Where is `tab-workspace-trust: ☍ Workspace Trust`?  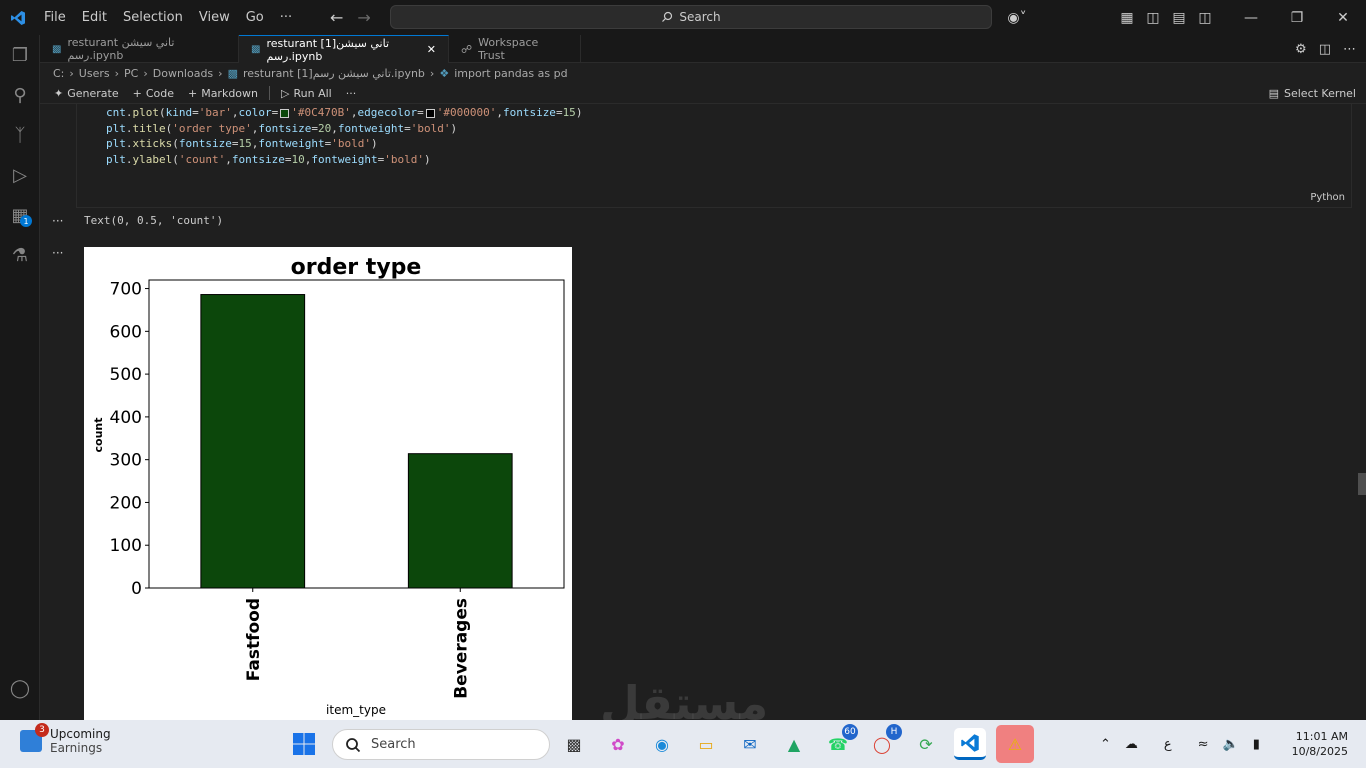
tab-workspace-trust: ☍ Workspace Trust is located at coordinates (515, 49).